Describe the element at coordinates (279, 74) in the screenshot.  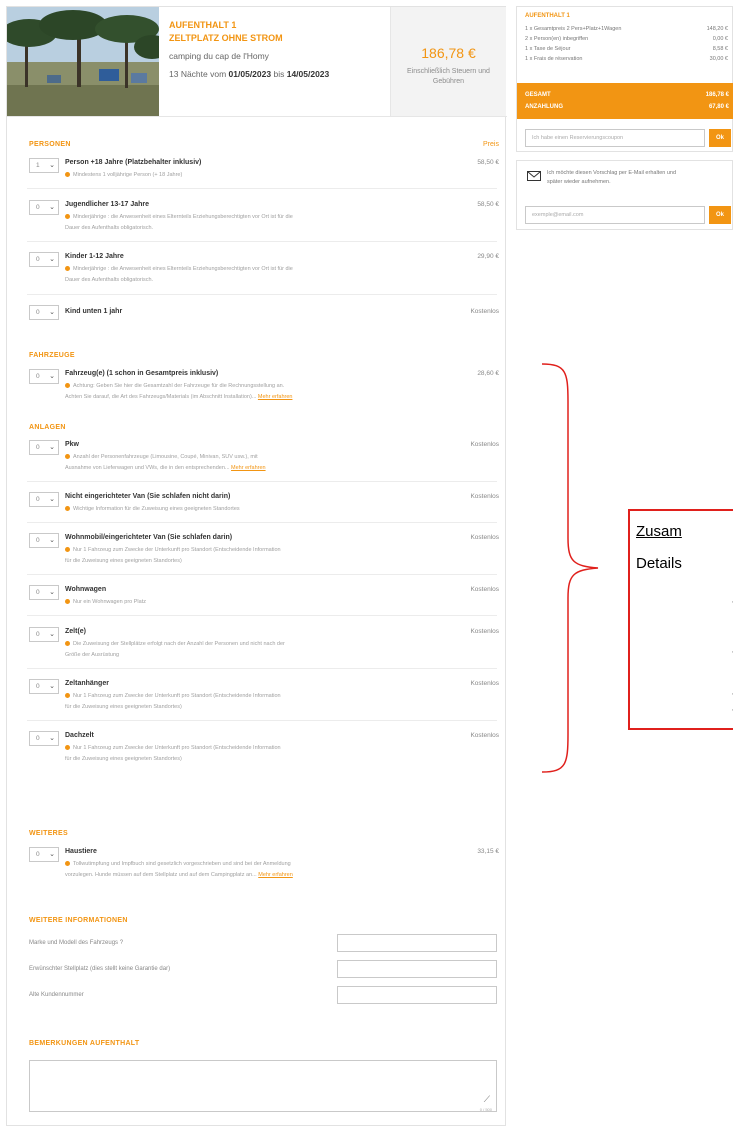
I see `stay-dates: 13 Nächte vom 01/05/2023 bis 14/05/2023` at that location.